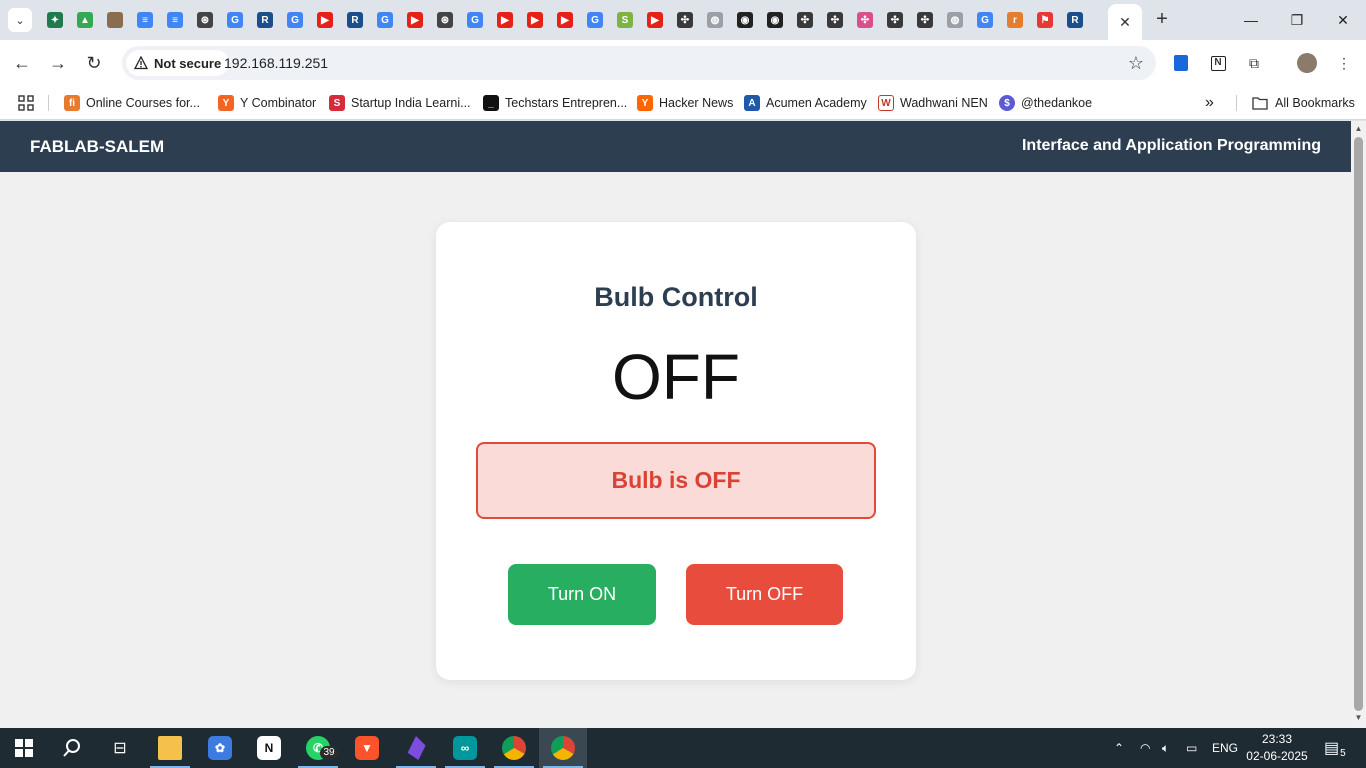  I want to click on chrome-active-app-button, so click(563, 748).